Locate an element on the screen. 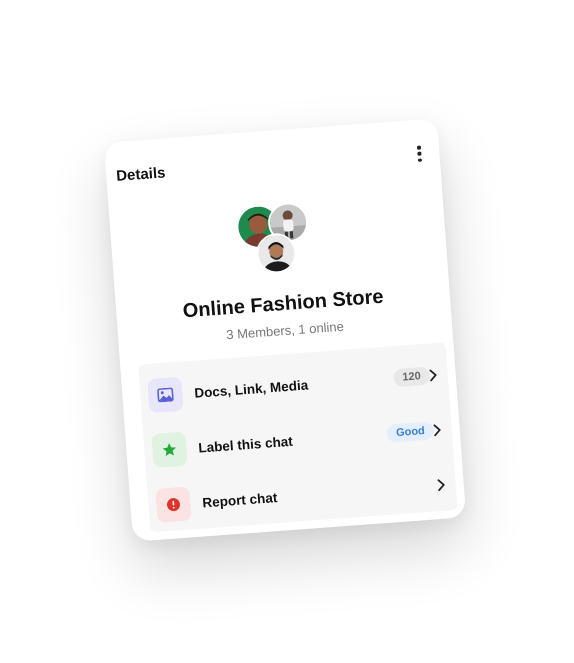  image-icon is located at coordinates (165, 395).